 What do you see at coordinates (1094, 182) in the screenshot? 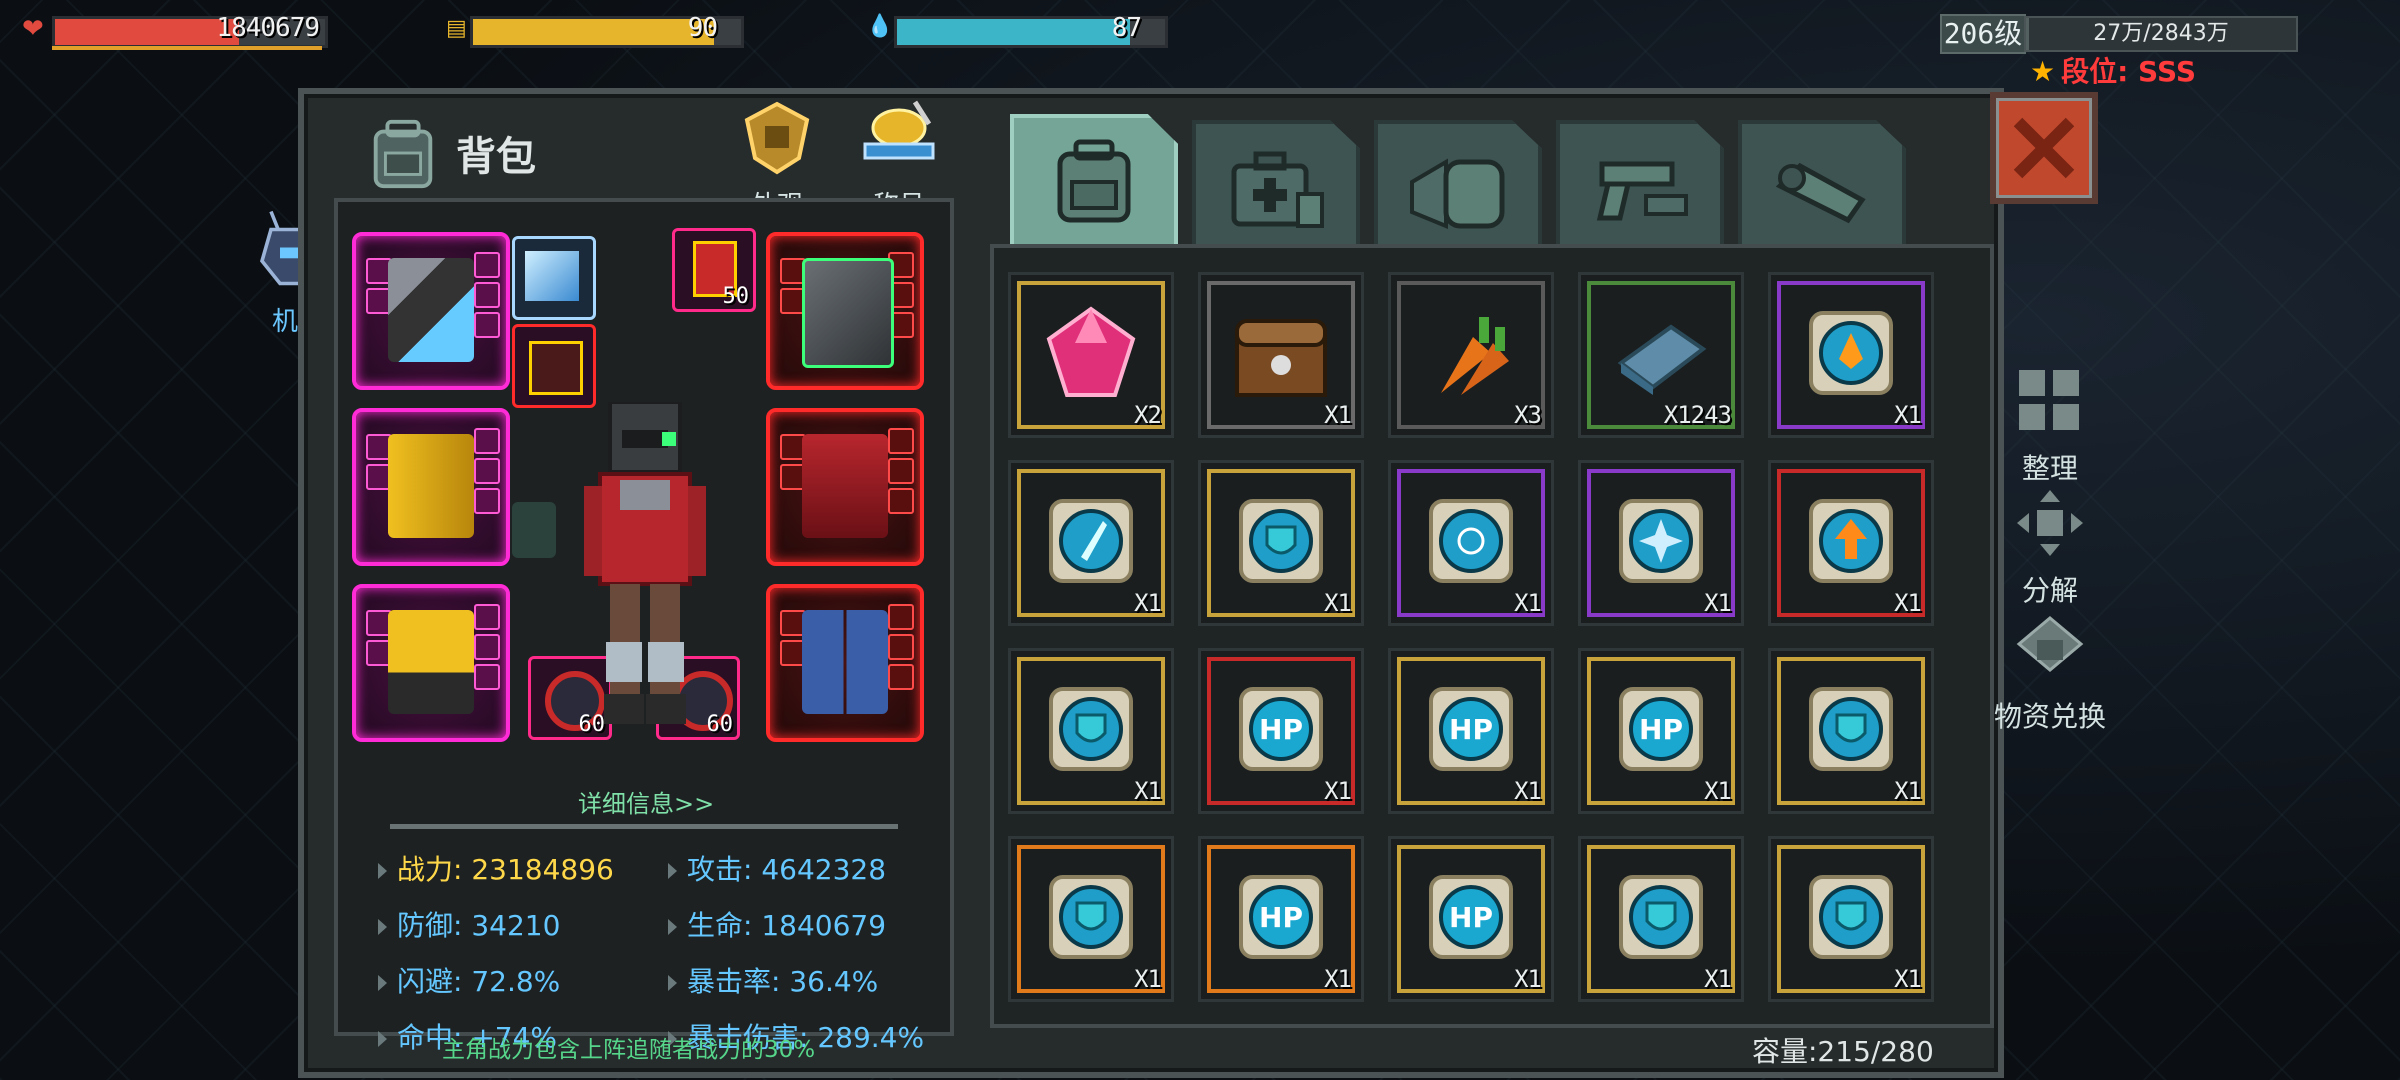
I see `tab-backpack` at bounding box center [1094, 182].